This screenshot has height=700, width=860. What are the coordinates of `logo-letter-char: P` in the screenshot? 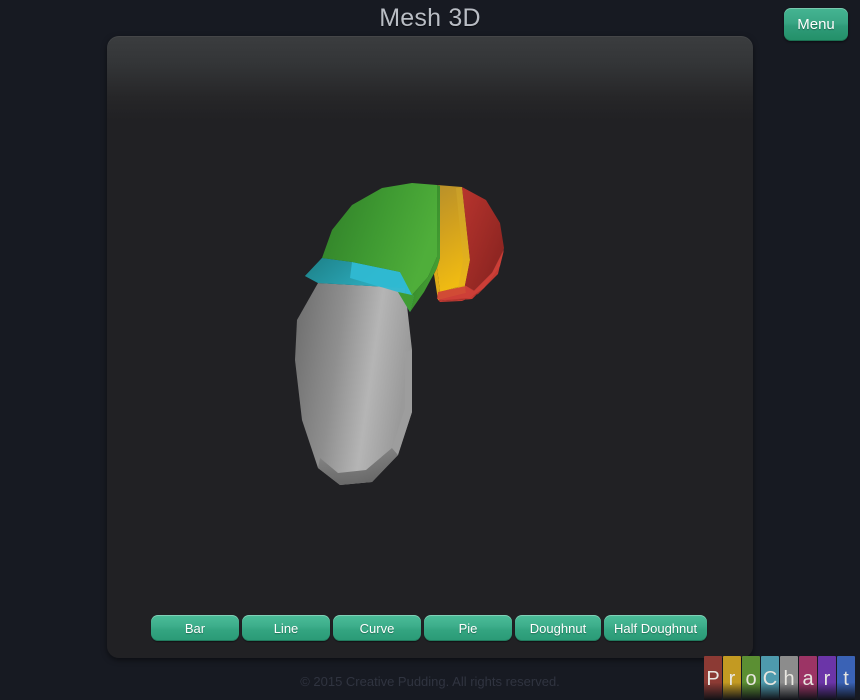 It's located at (713, 679).